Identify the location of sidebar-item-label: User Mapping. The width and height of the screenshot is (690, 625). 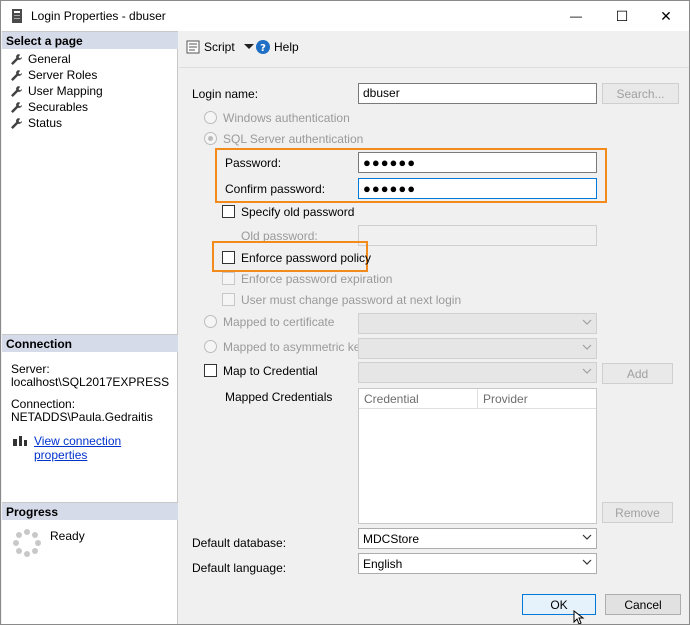
(65, 91).